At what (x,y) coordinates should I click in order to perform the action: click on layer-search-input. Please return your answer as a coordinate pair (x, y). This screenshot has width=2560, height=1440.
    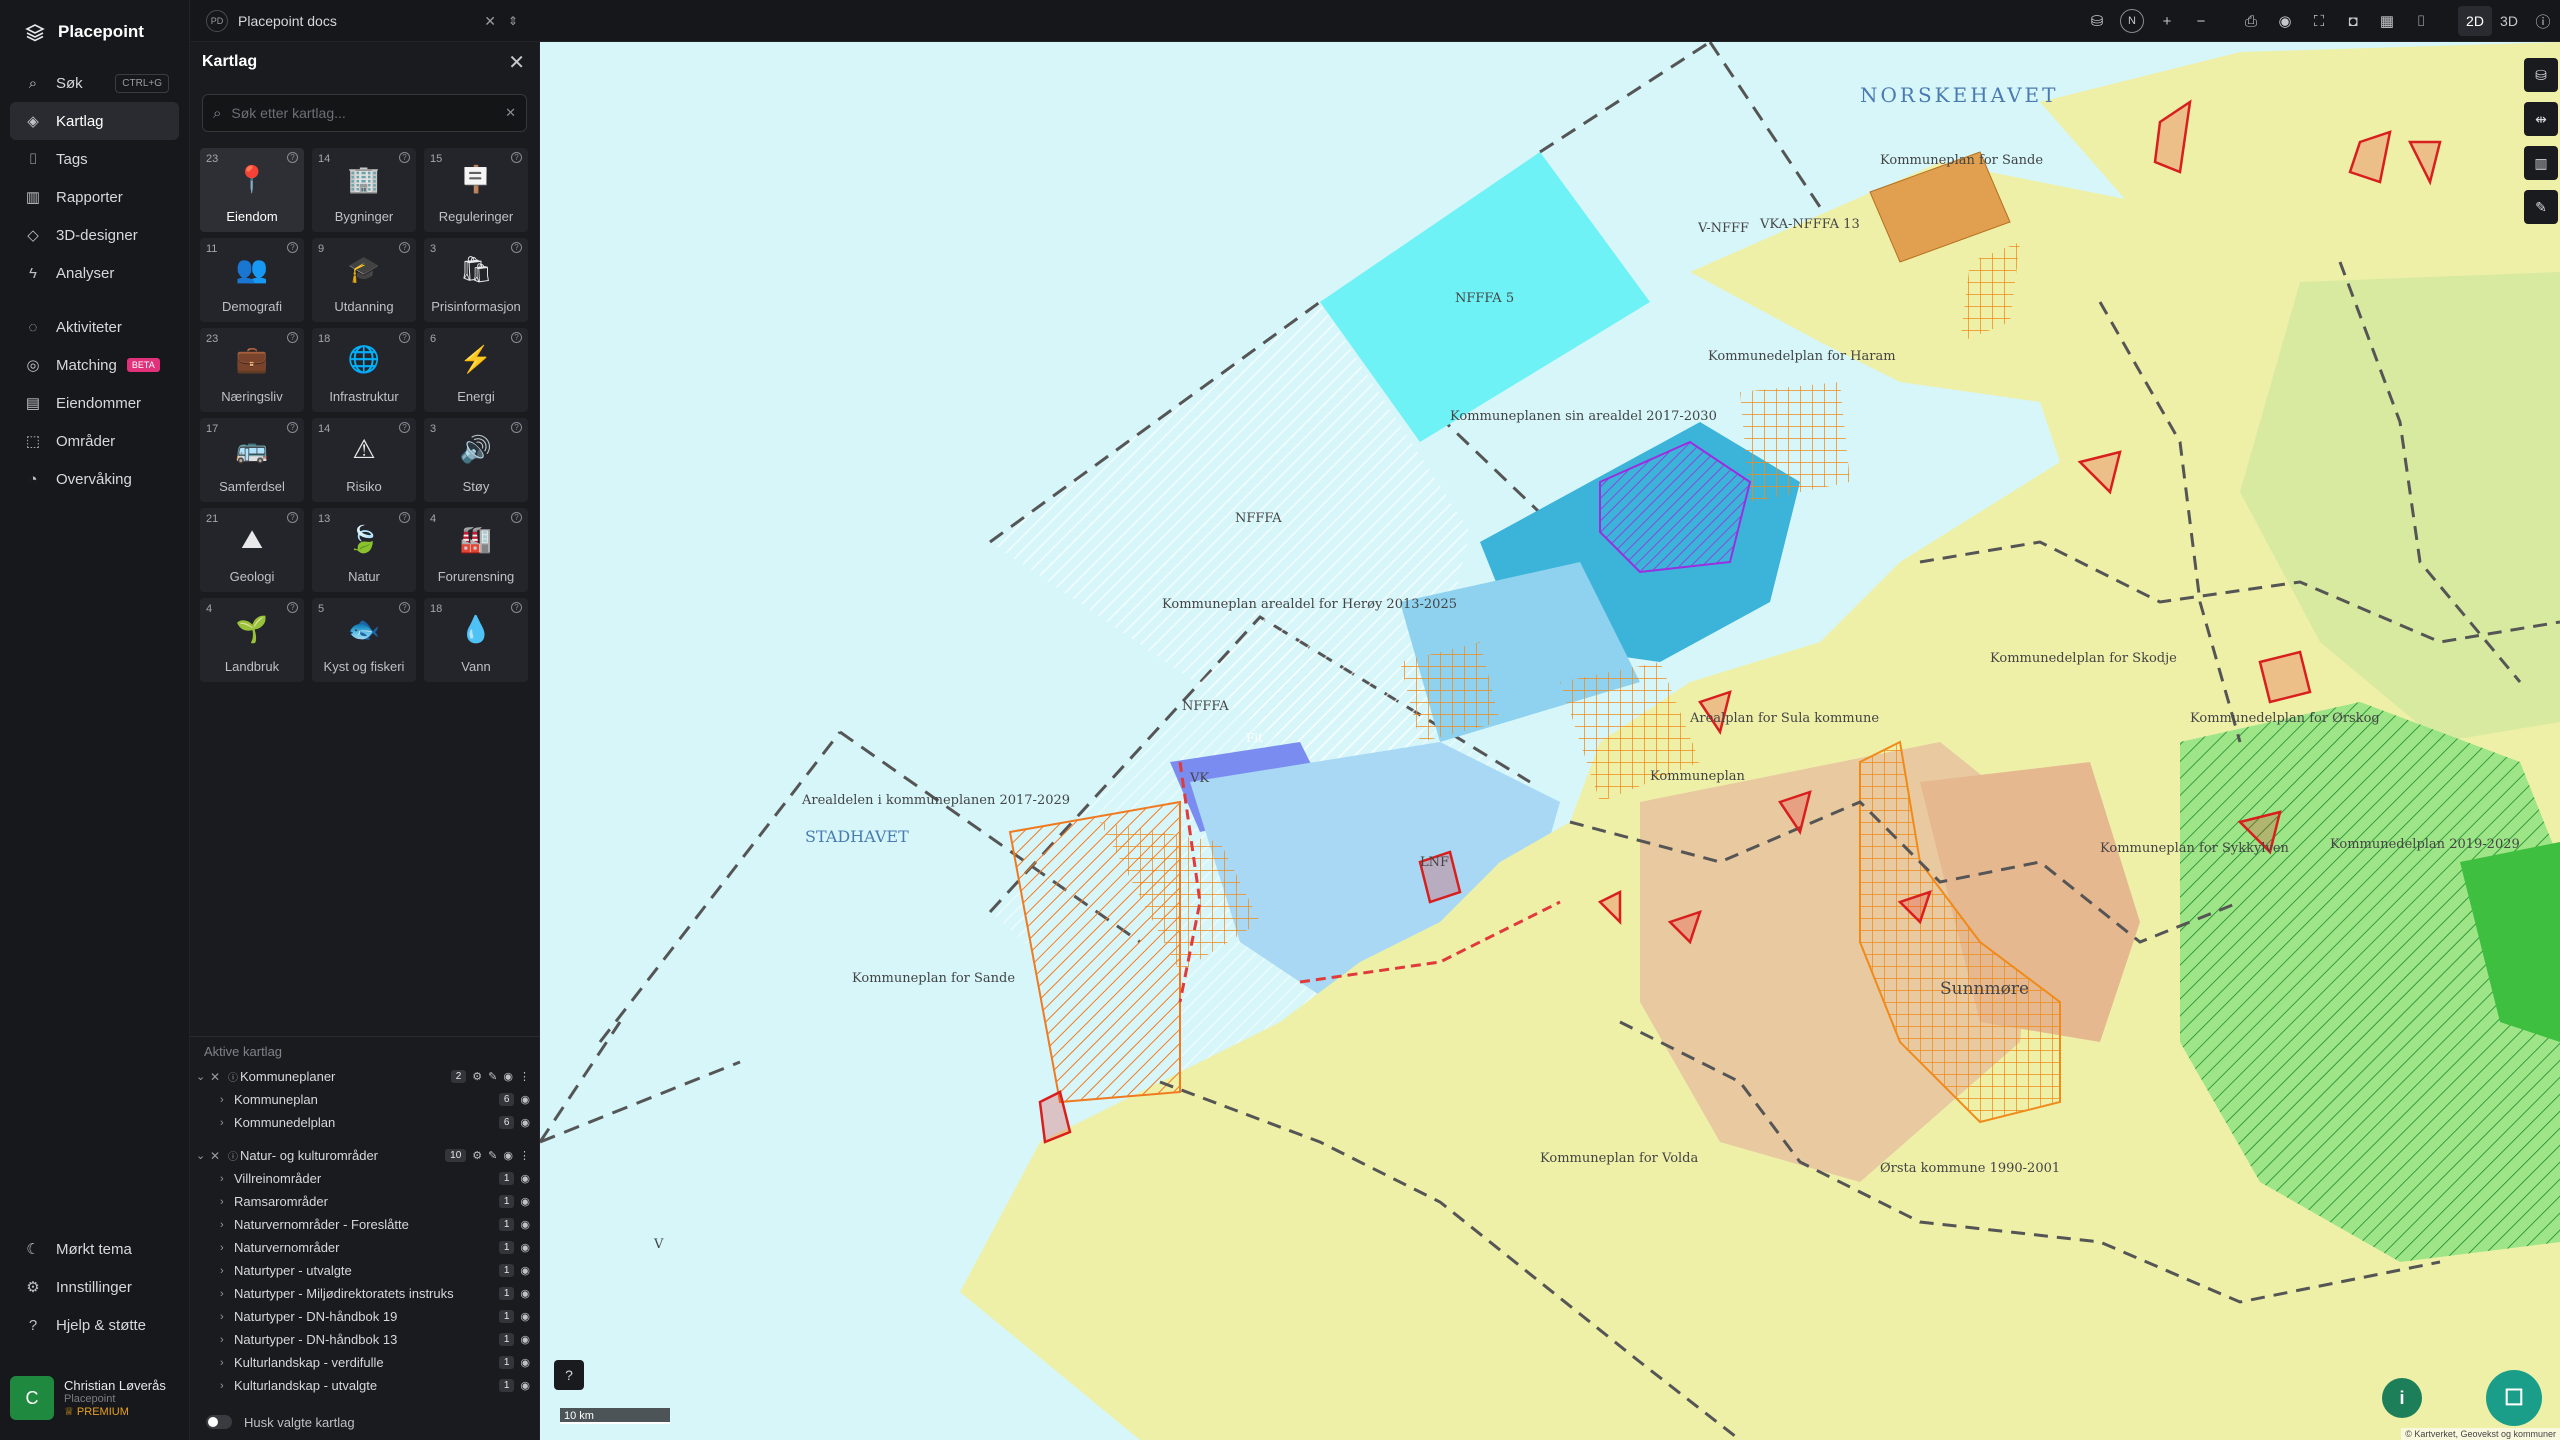
    Looking at the image, I should click on (368, 113).